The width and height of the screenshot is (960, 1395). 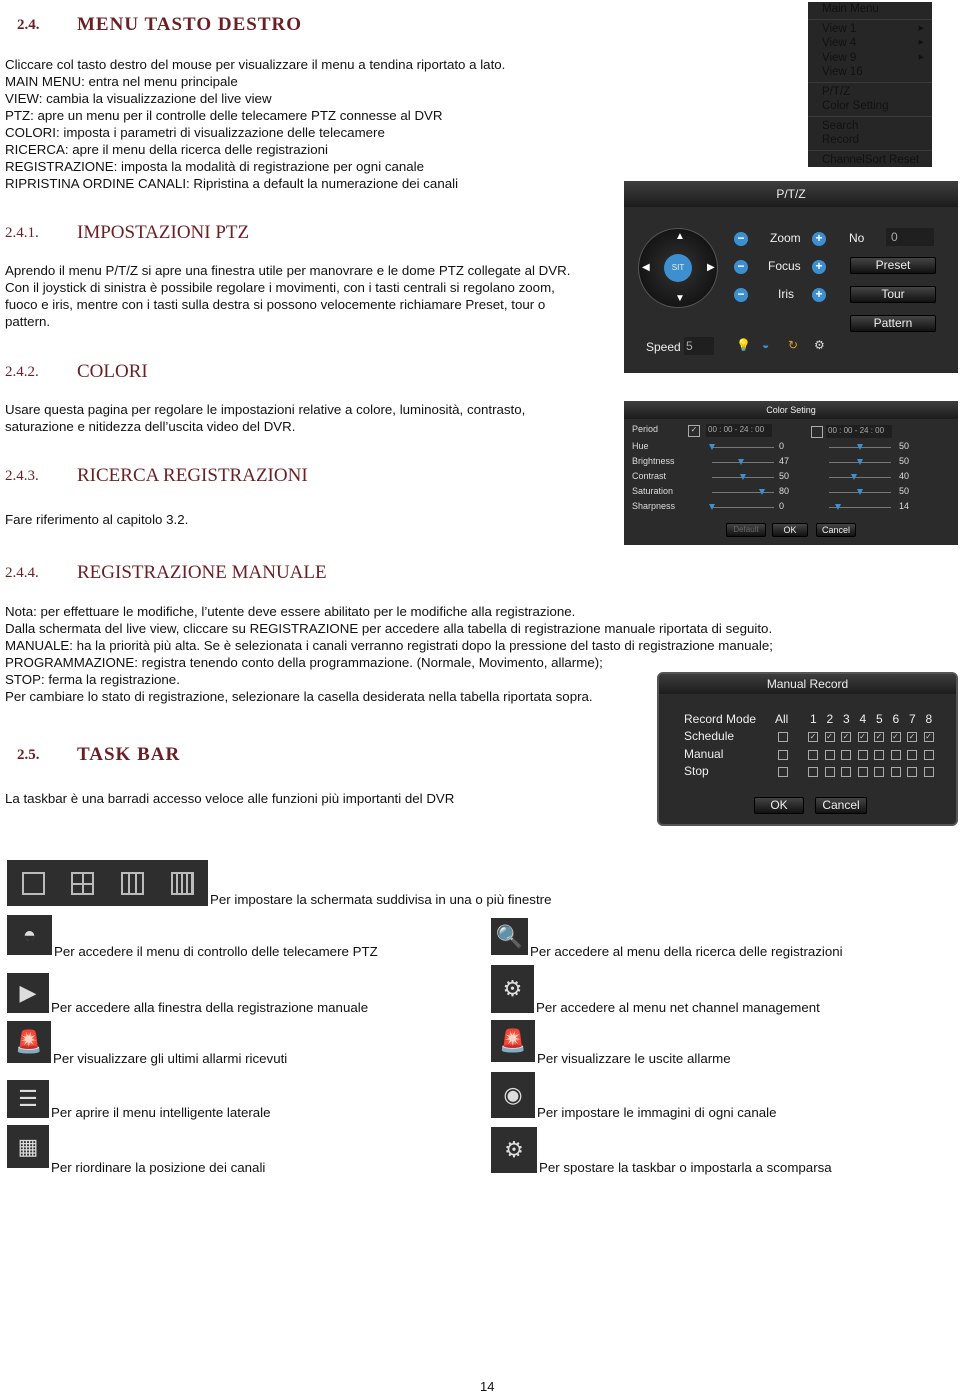 I want to click on rotate-icon: ↻, so click(x=793, y=345).